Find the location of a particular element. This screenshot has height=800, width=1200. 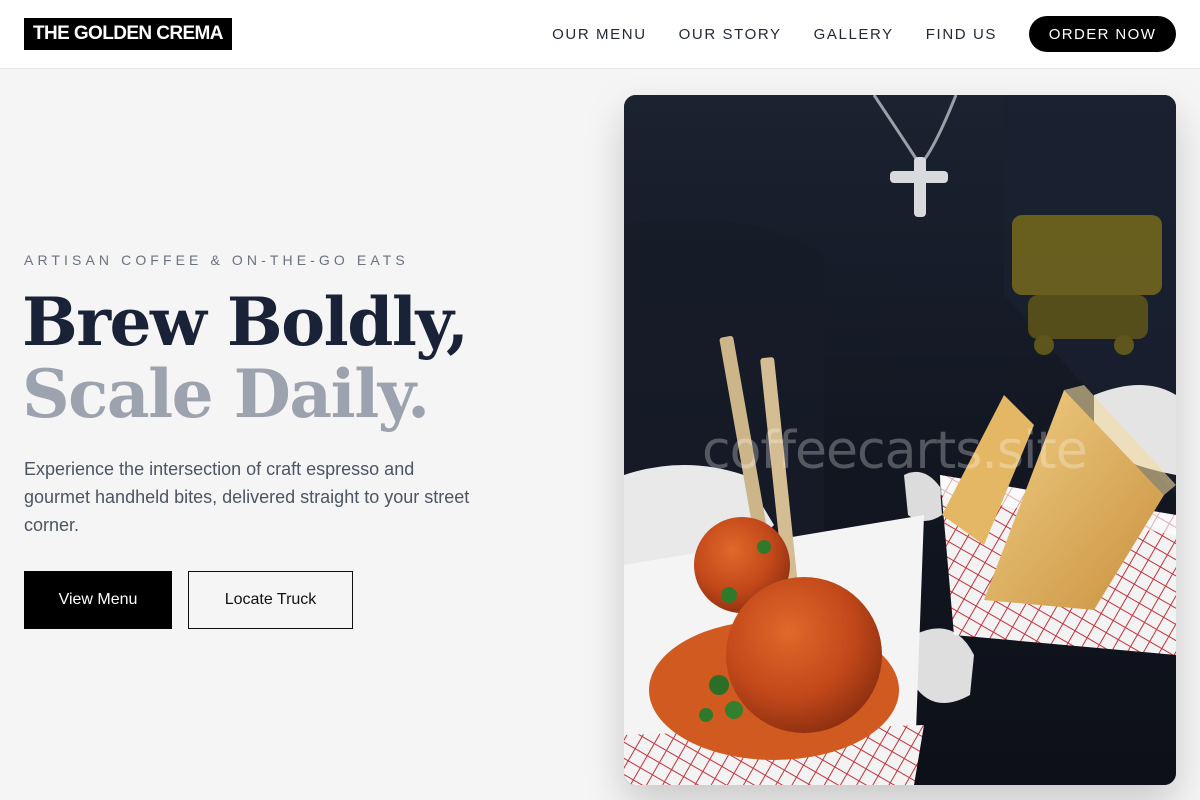

headline-line-1: Brew Boldly, is located at coordinates (245, 322).